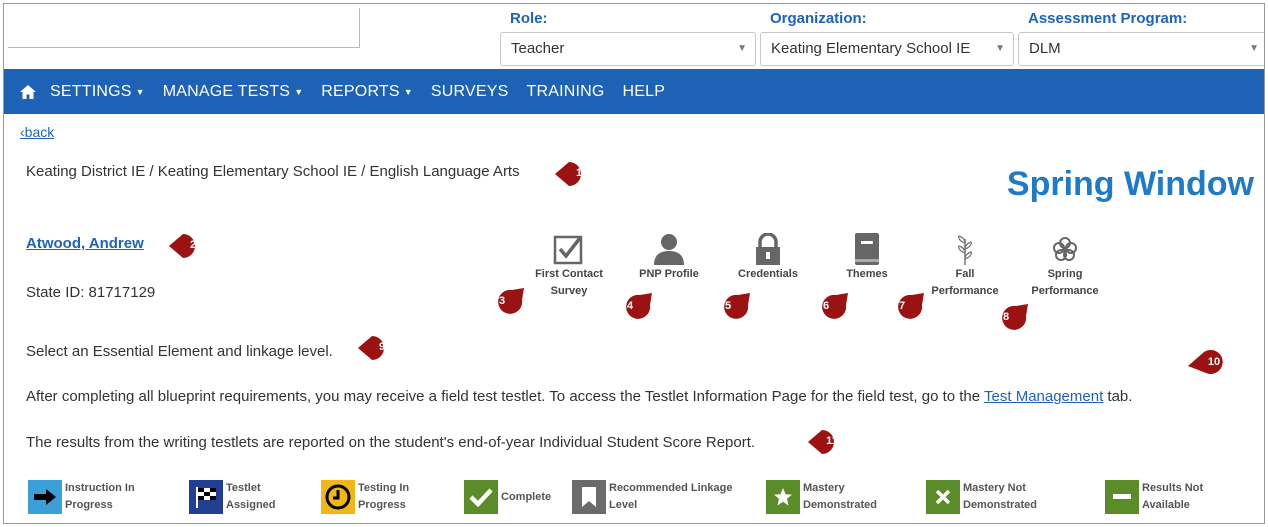  Describe the element at coordinates (671, 488) in the screenshot. I see `legend-label: Recommended Linkage` at that location.